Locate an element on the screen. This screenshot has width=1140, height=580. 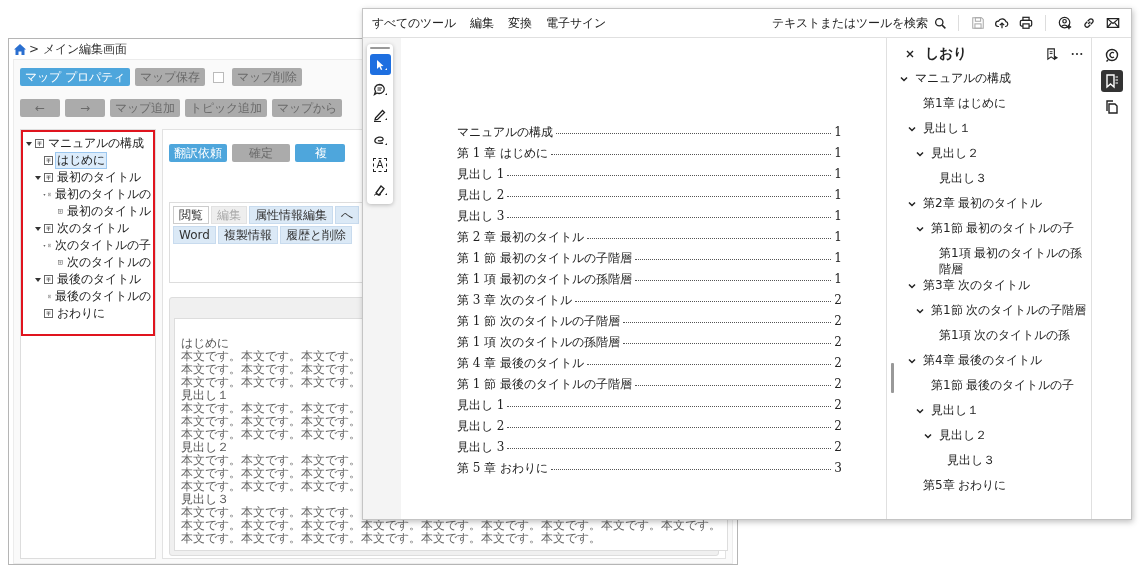
bookmark-item: マニュアルの構成 is located at coordinates (963, 78).